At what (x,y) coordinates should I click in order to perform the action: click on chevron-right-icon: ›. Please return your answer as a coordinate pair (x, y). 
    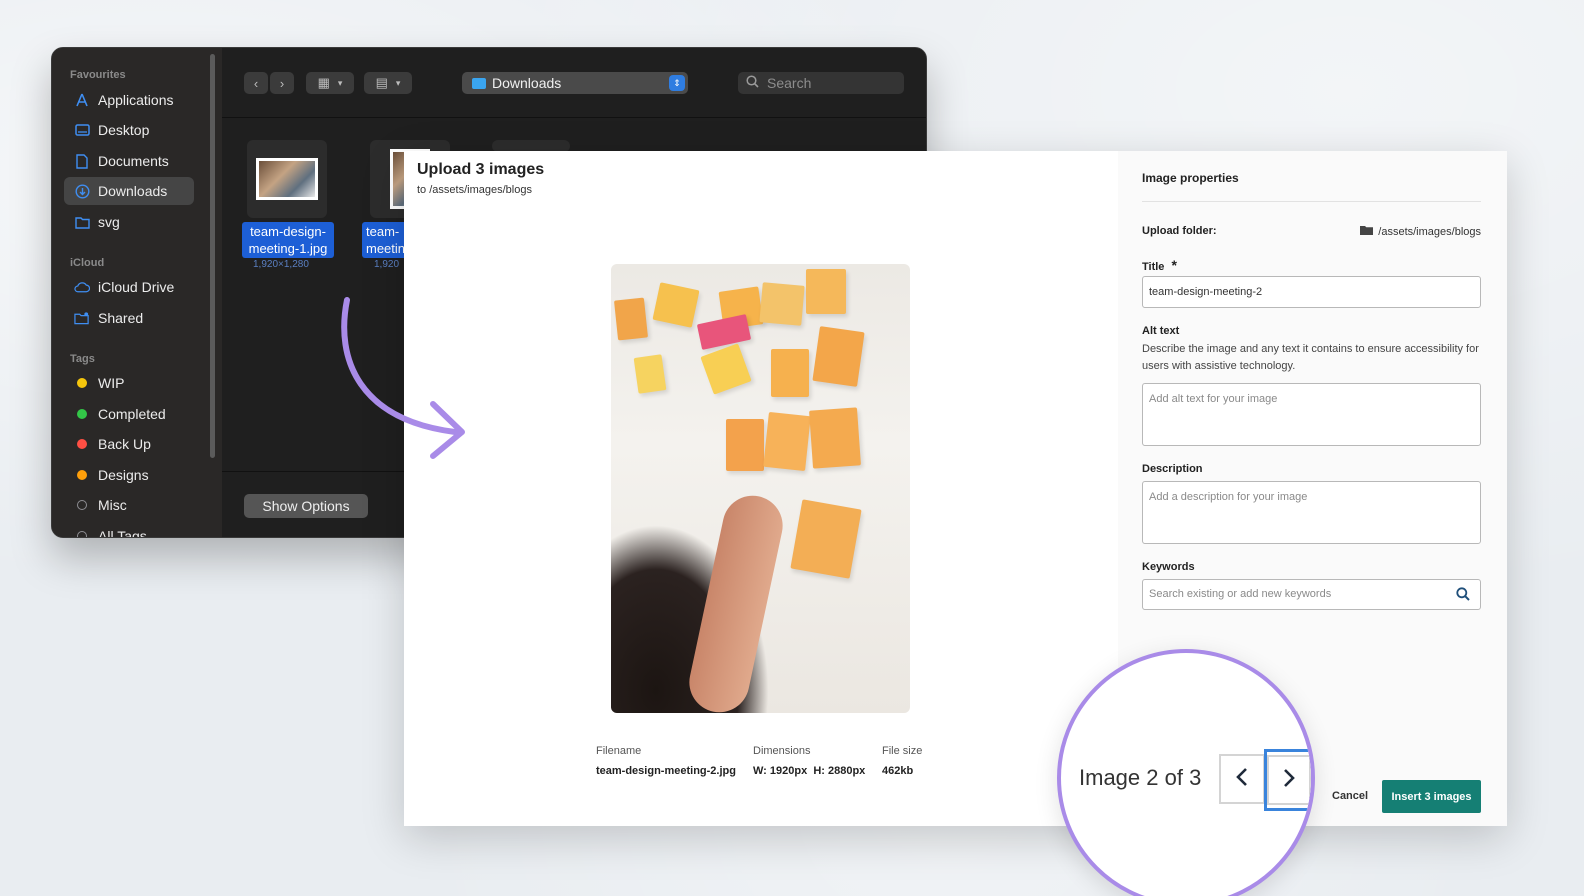
    Looking at the image, I should click on (282, 83).